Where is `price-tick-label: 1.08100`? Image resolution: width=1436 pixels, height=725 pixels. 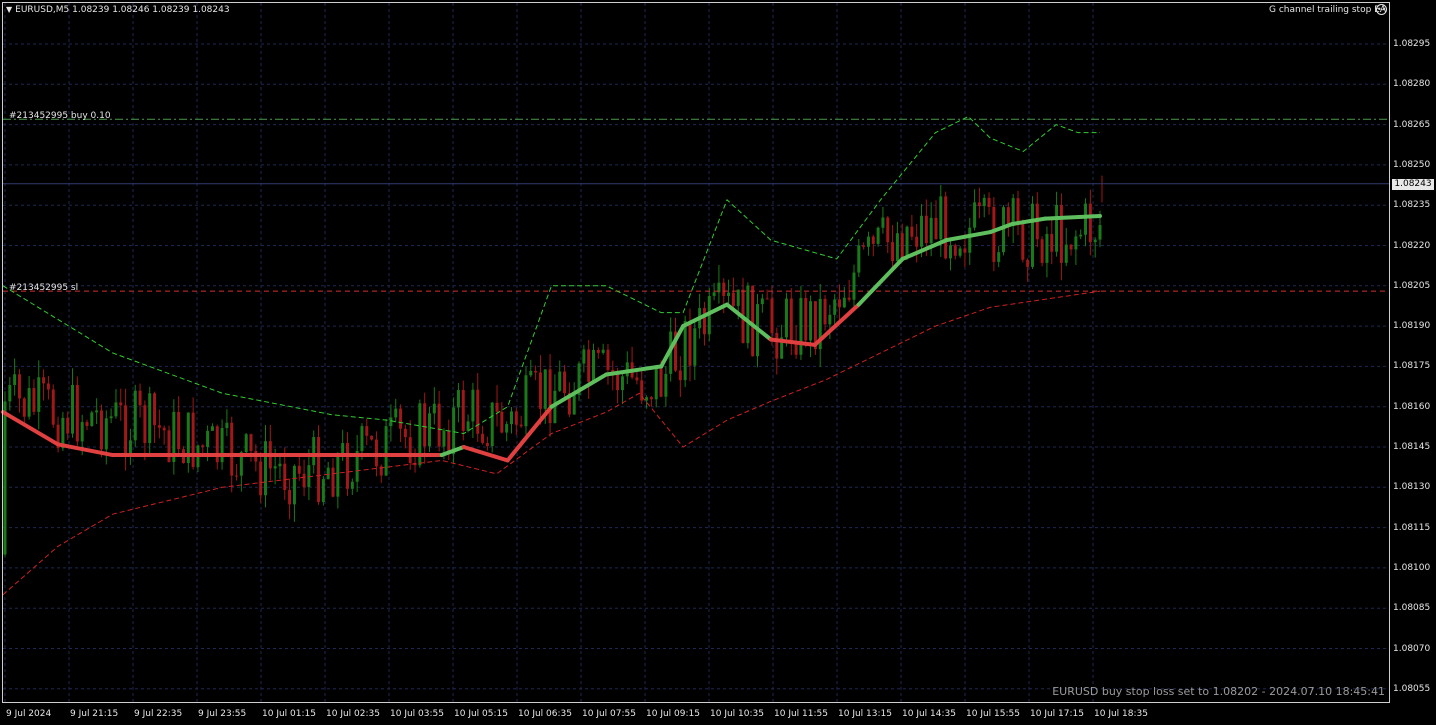 price-tick-label: 1.08100 is located at coordinates (1412, 567).